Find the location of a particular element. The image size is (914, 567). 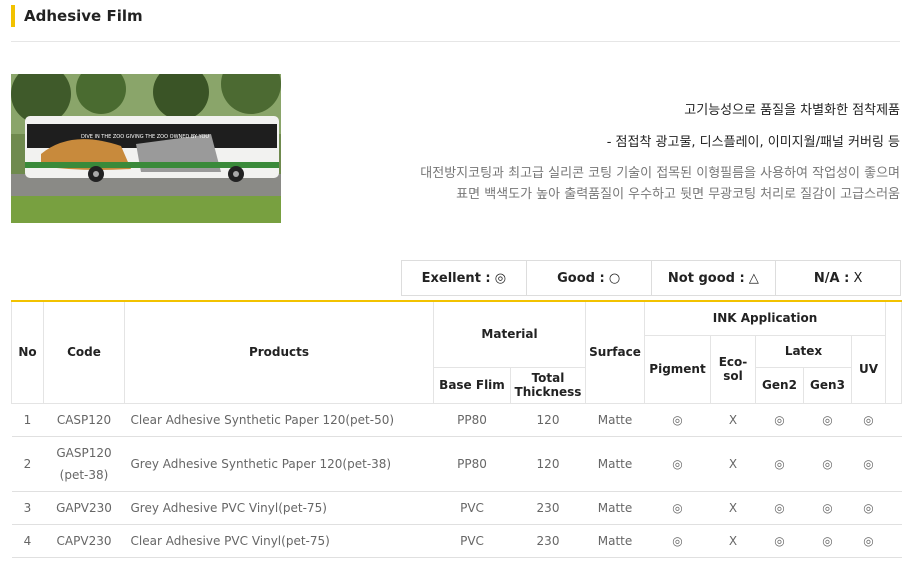

good-symbol: ○ is located at coordinates (614, 278).